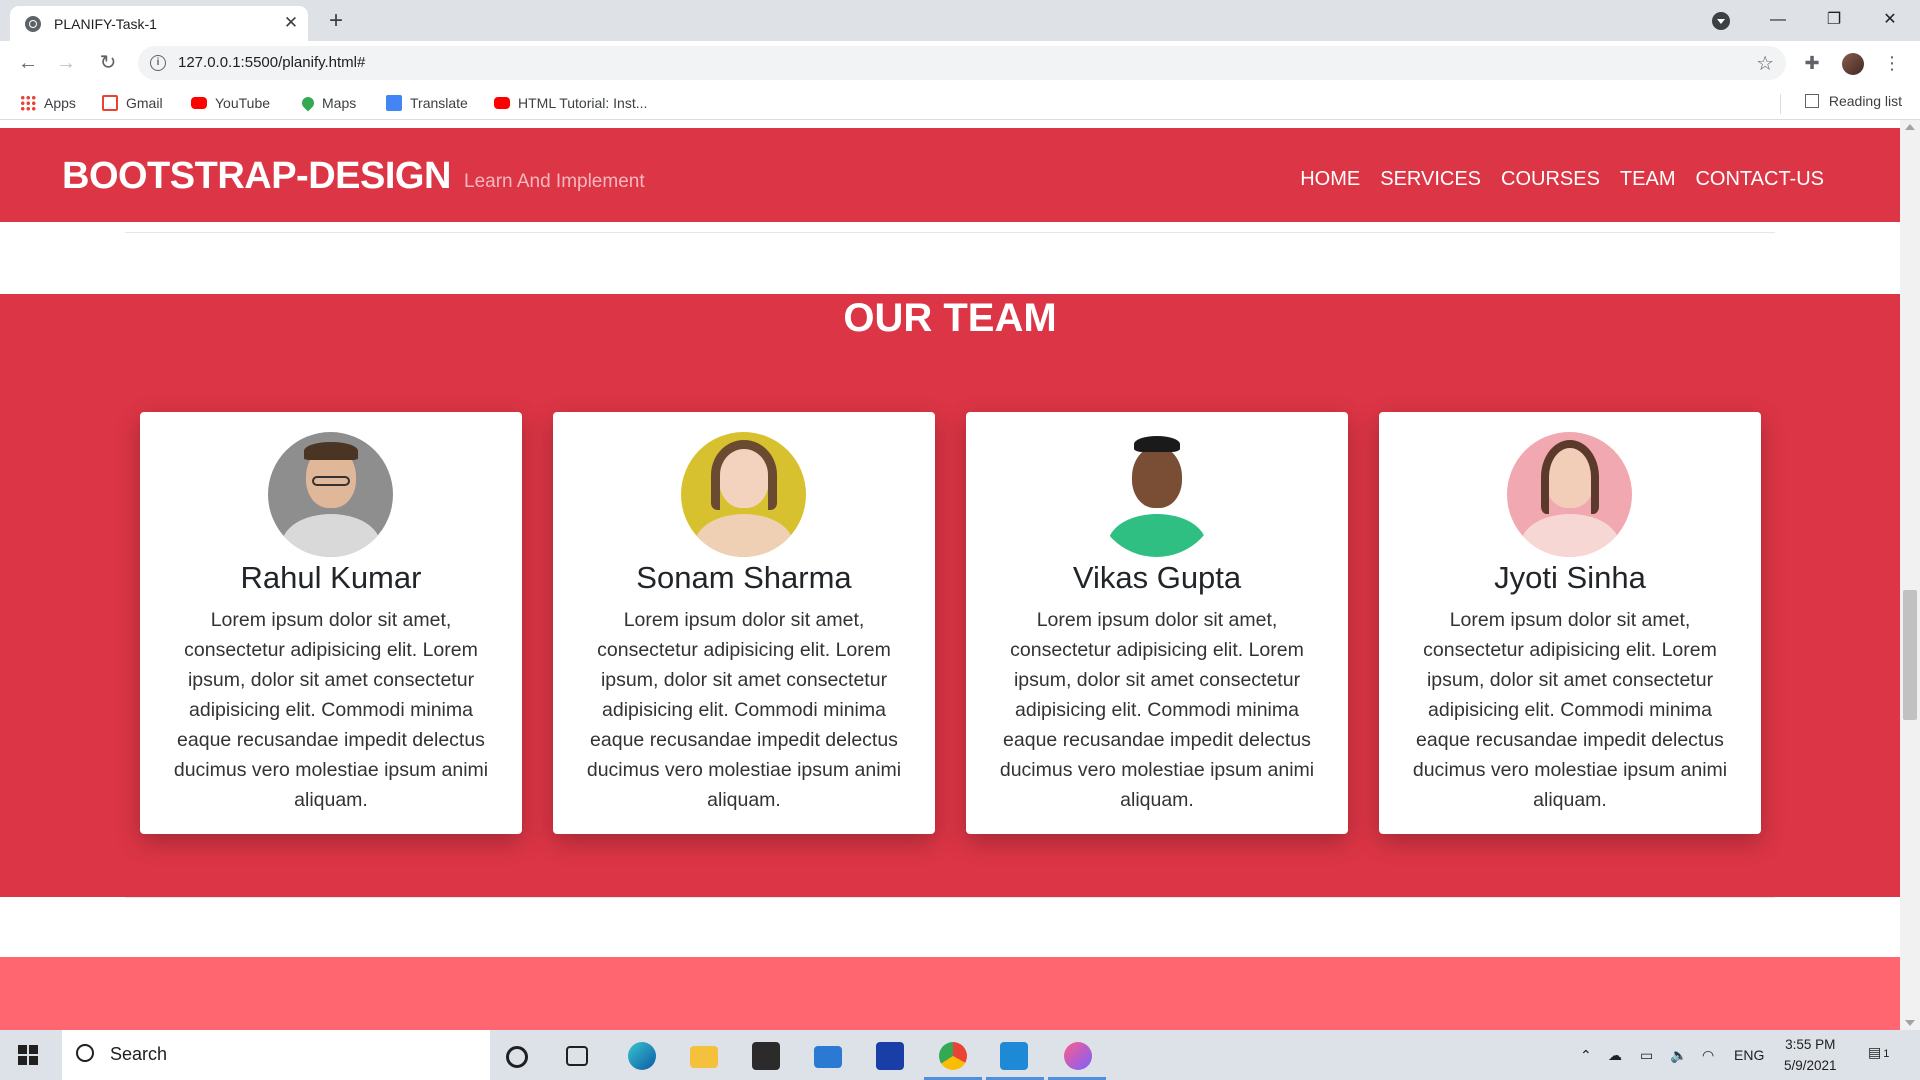 This screenshot has height=1080, width=1920. I want to click on browser-tab: PLANIFY-Task-1 ✕, so click(159, 23).